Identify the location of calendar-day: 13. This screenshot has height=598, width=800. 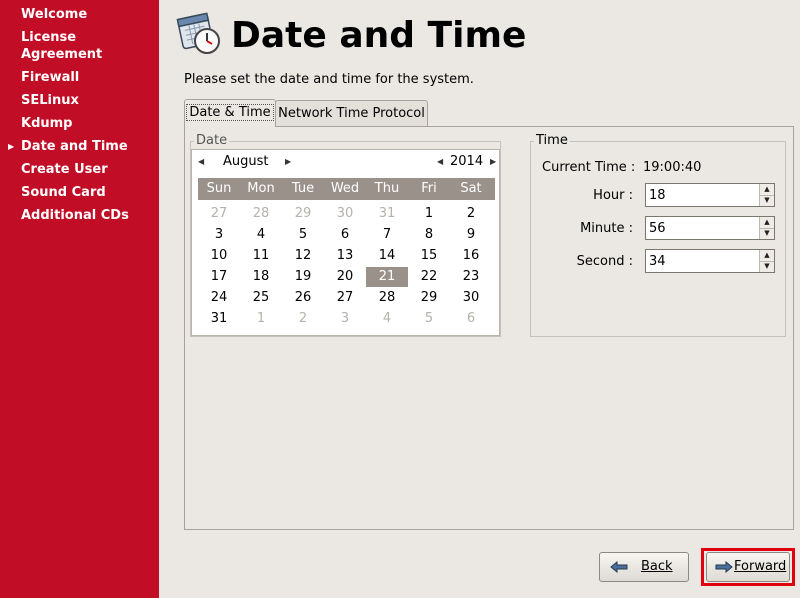
(345, 256).